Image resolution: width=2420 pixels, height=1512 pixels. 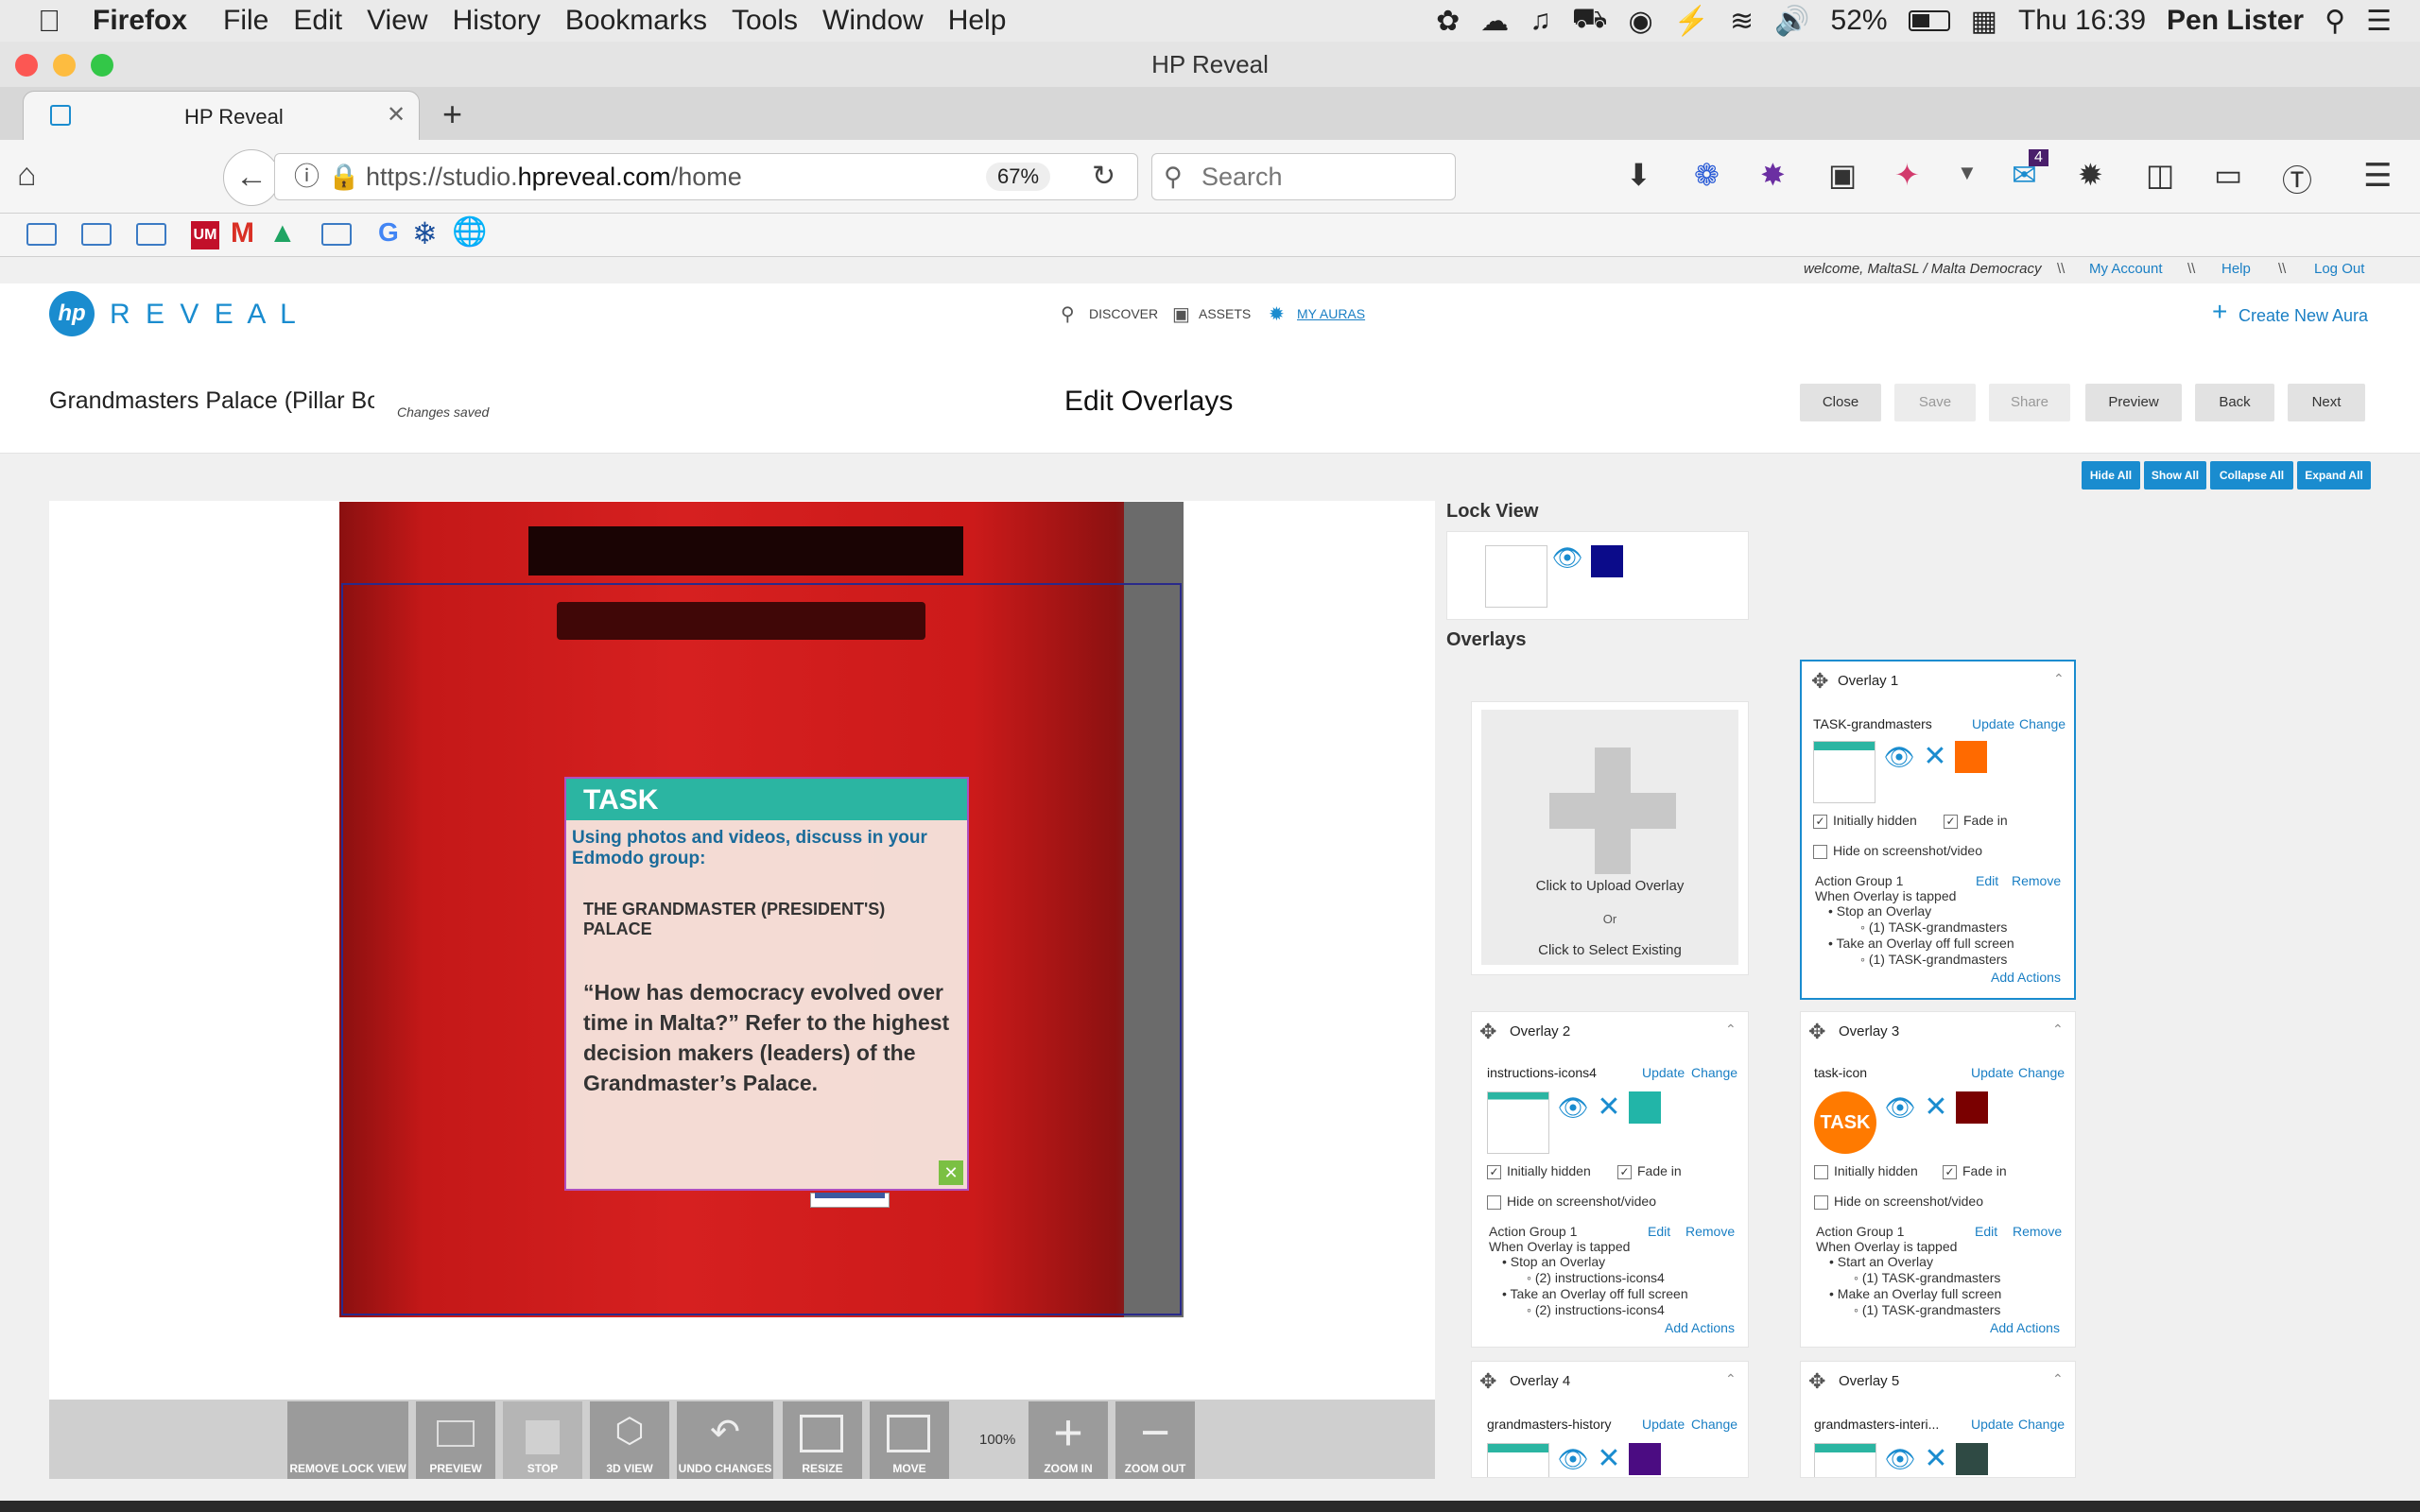 What do you see at coordinates (251, 177) in the screenshot?
I see `back-button: ←` at bounding box center [251, 177].